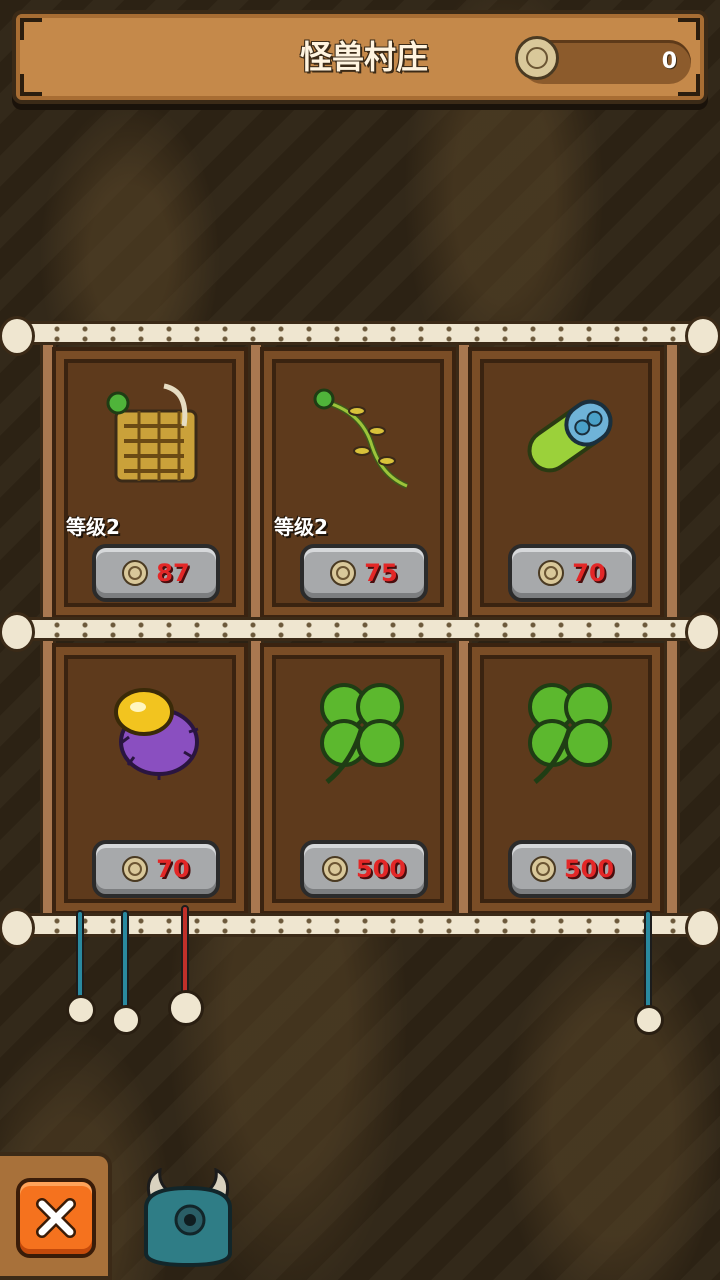 The width and height of the screenshot is (720, 1280). I want to click on coin-count: 0, so click(669, 61).